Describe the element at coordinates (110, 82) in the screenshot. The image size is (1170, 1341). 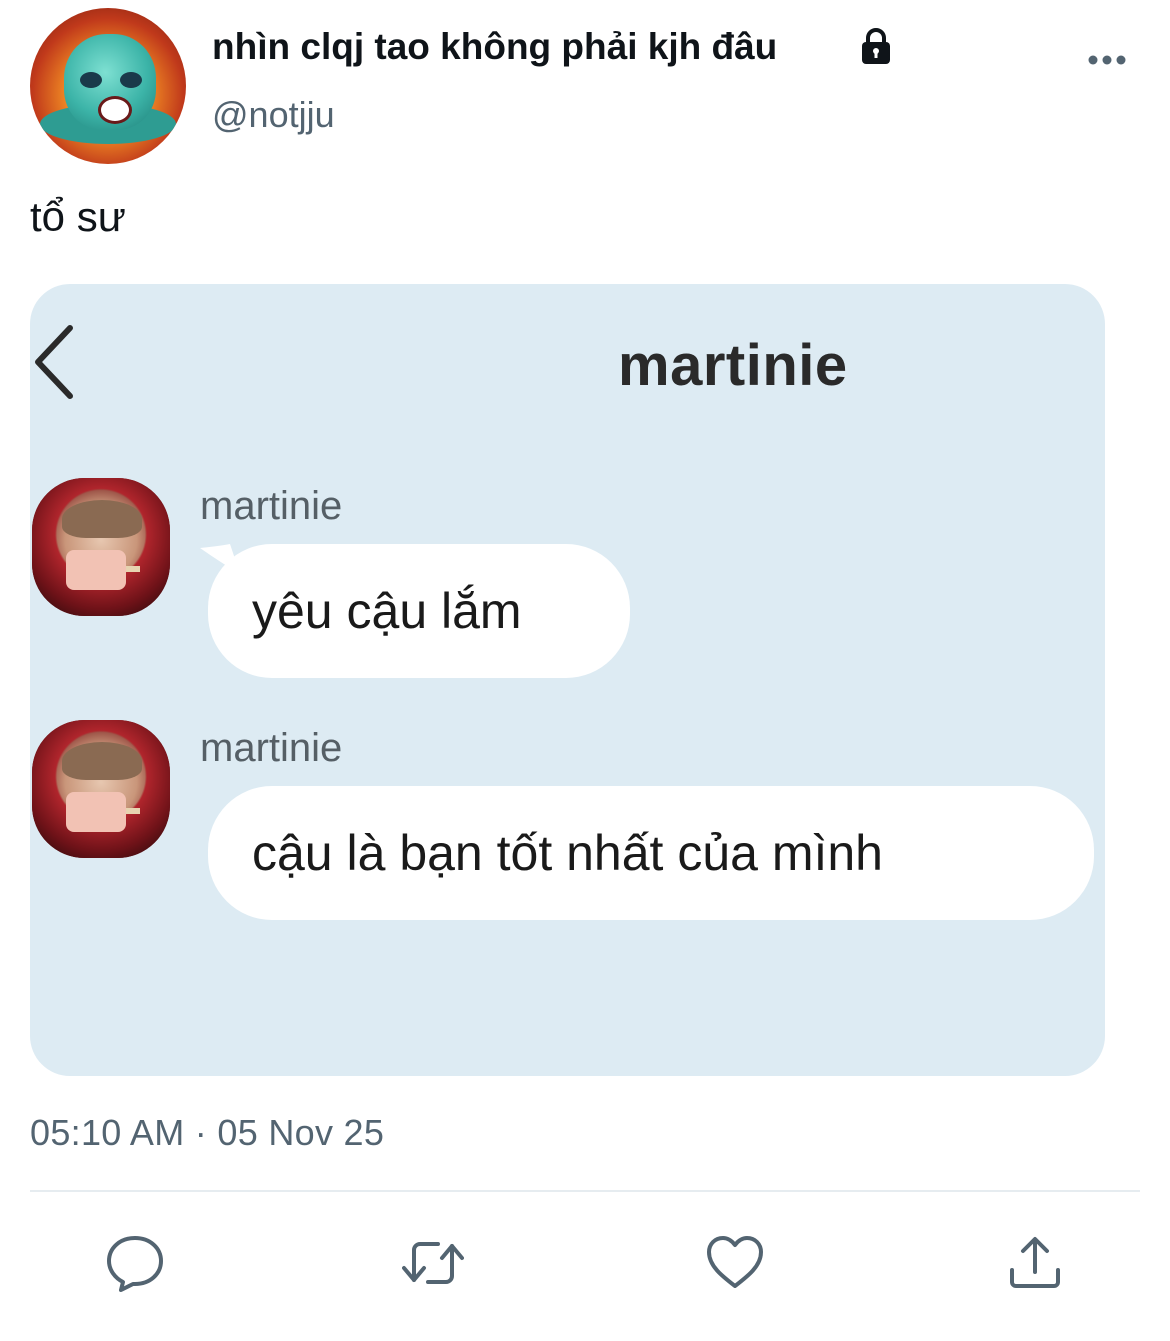
I see `avatar-figure-face` at that location.